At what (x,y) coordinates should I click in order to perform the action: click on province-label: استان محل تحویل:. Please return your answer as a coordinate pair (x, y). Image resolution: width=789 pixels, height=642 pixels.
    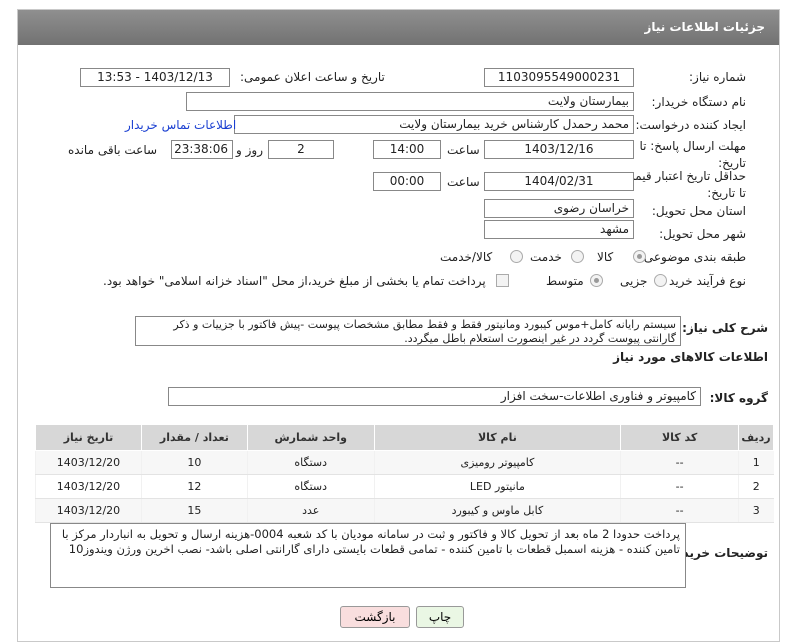
    Looking at the image, I should click on (698, 211).